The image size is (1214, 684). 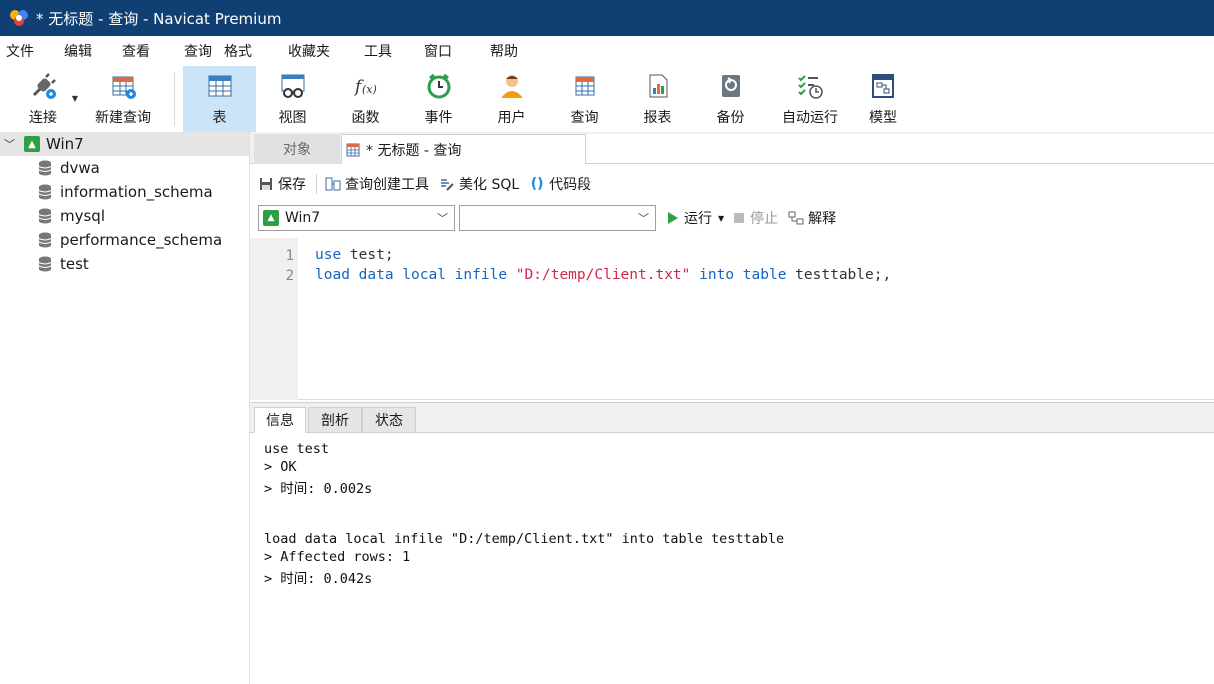 What do you see at coordinates (335, 420) in the screenshot?
I see `tab-profile: 剖析` at bounding box center [335, 420].